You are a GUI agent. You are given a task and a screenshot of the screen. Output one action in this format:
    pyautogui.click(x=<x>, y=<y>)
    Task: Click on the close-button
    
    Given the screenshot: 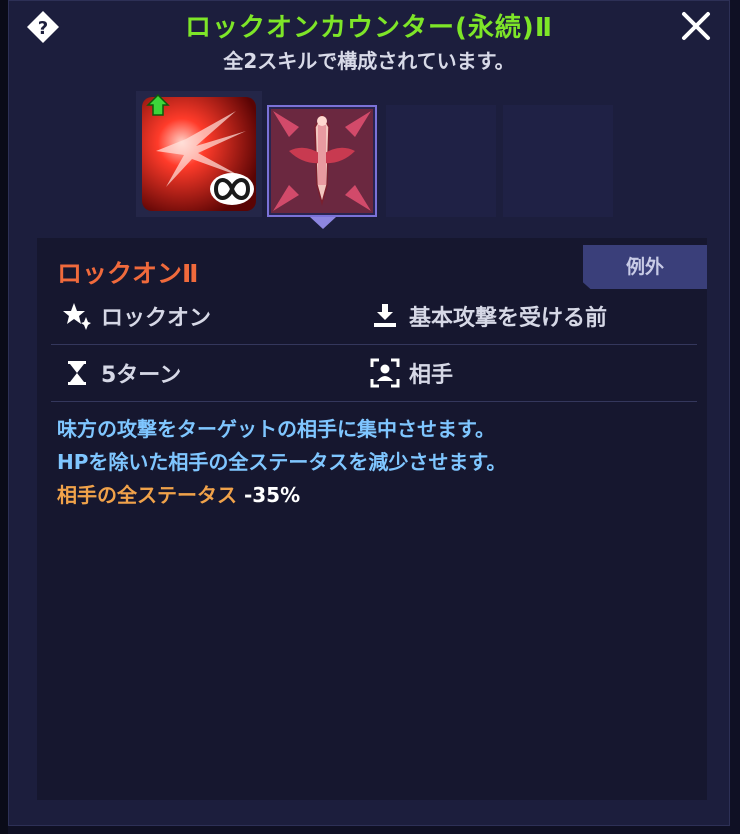 What is the action you would take?
    pyautogui.click(x=696, y=28)
    